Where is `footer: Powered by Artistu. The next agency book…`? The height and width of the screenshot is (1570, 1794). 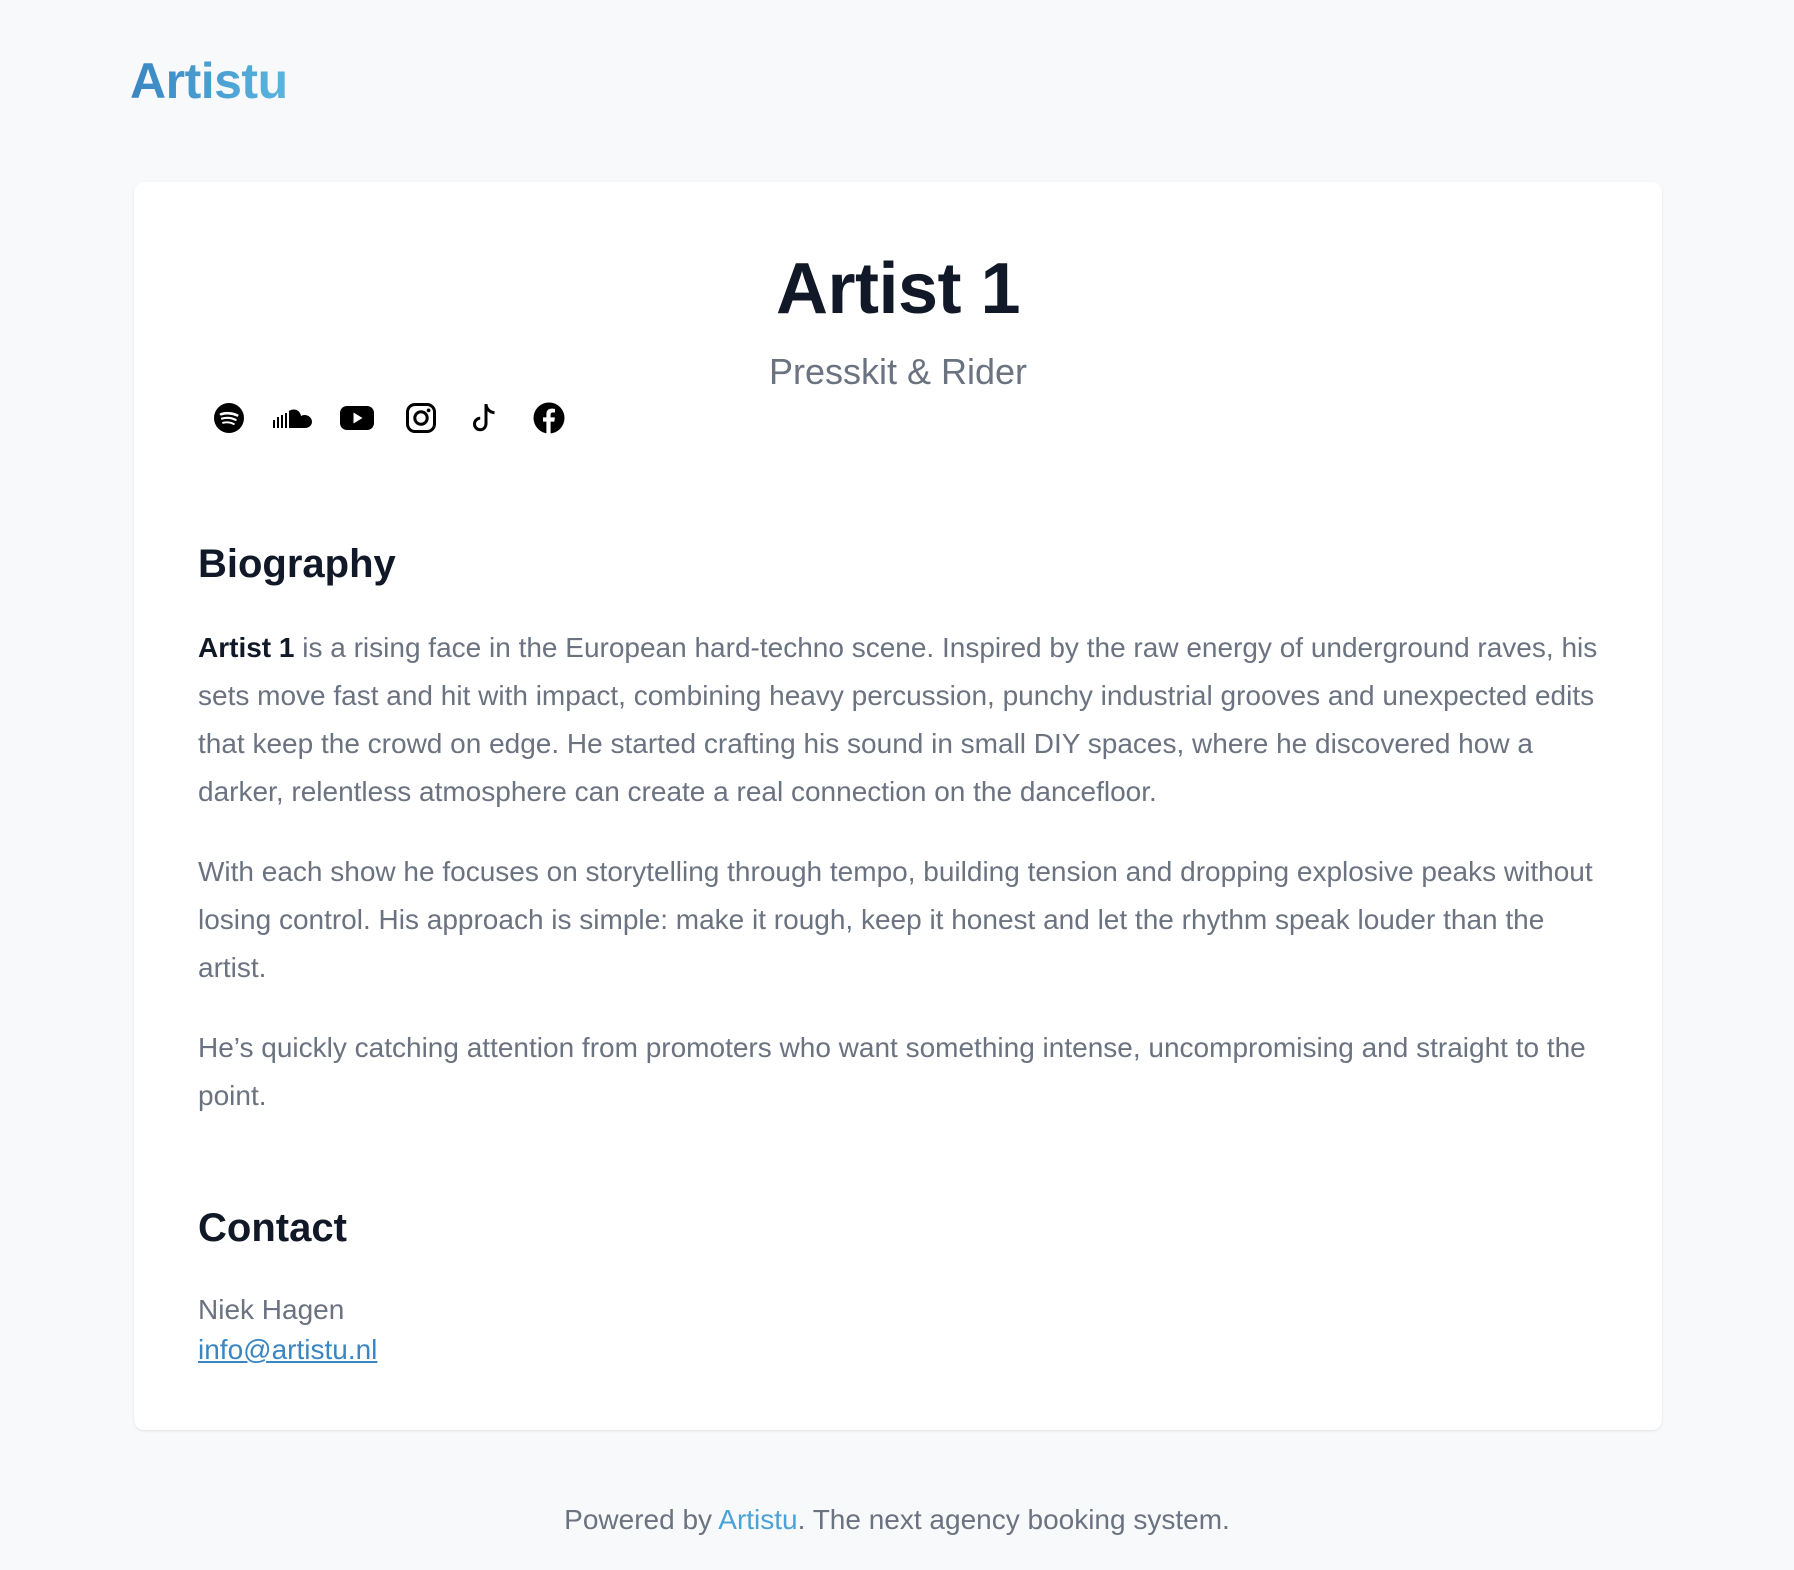
footer: Powered by Artistu. The next agency book… is located at coordinates (897, 1520).